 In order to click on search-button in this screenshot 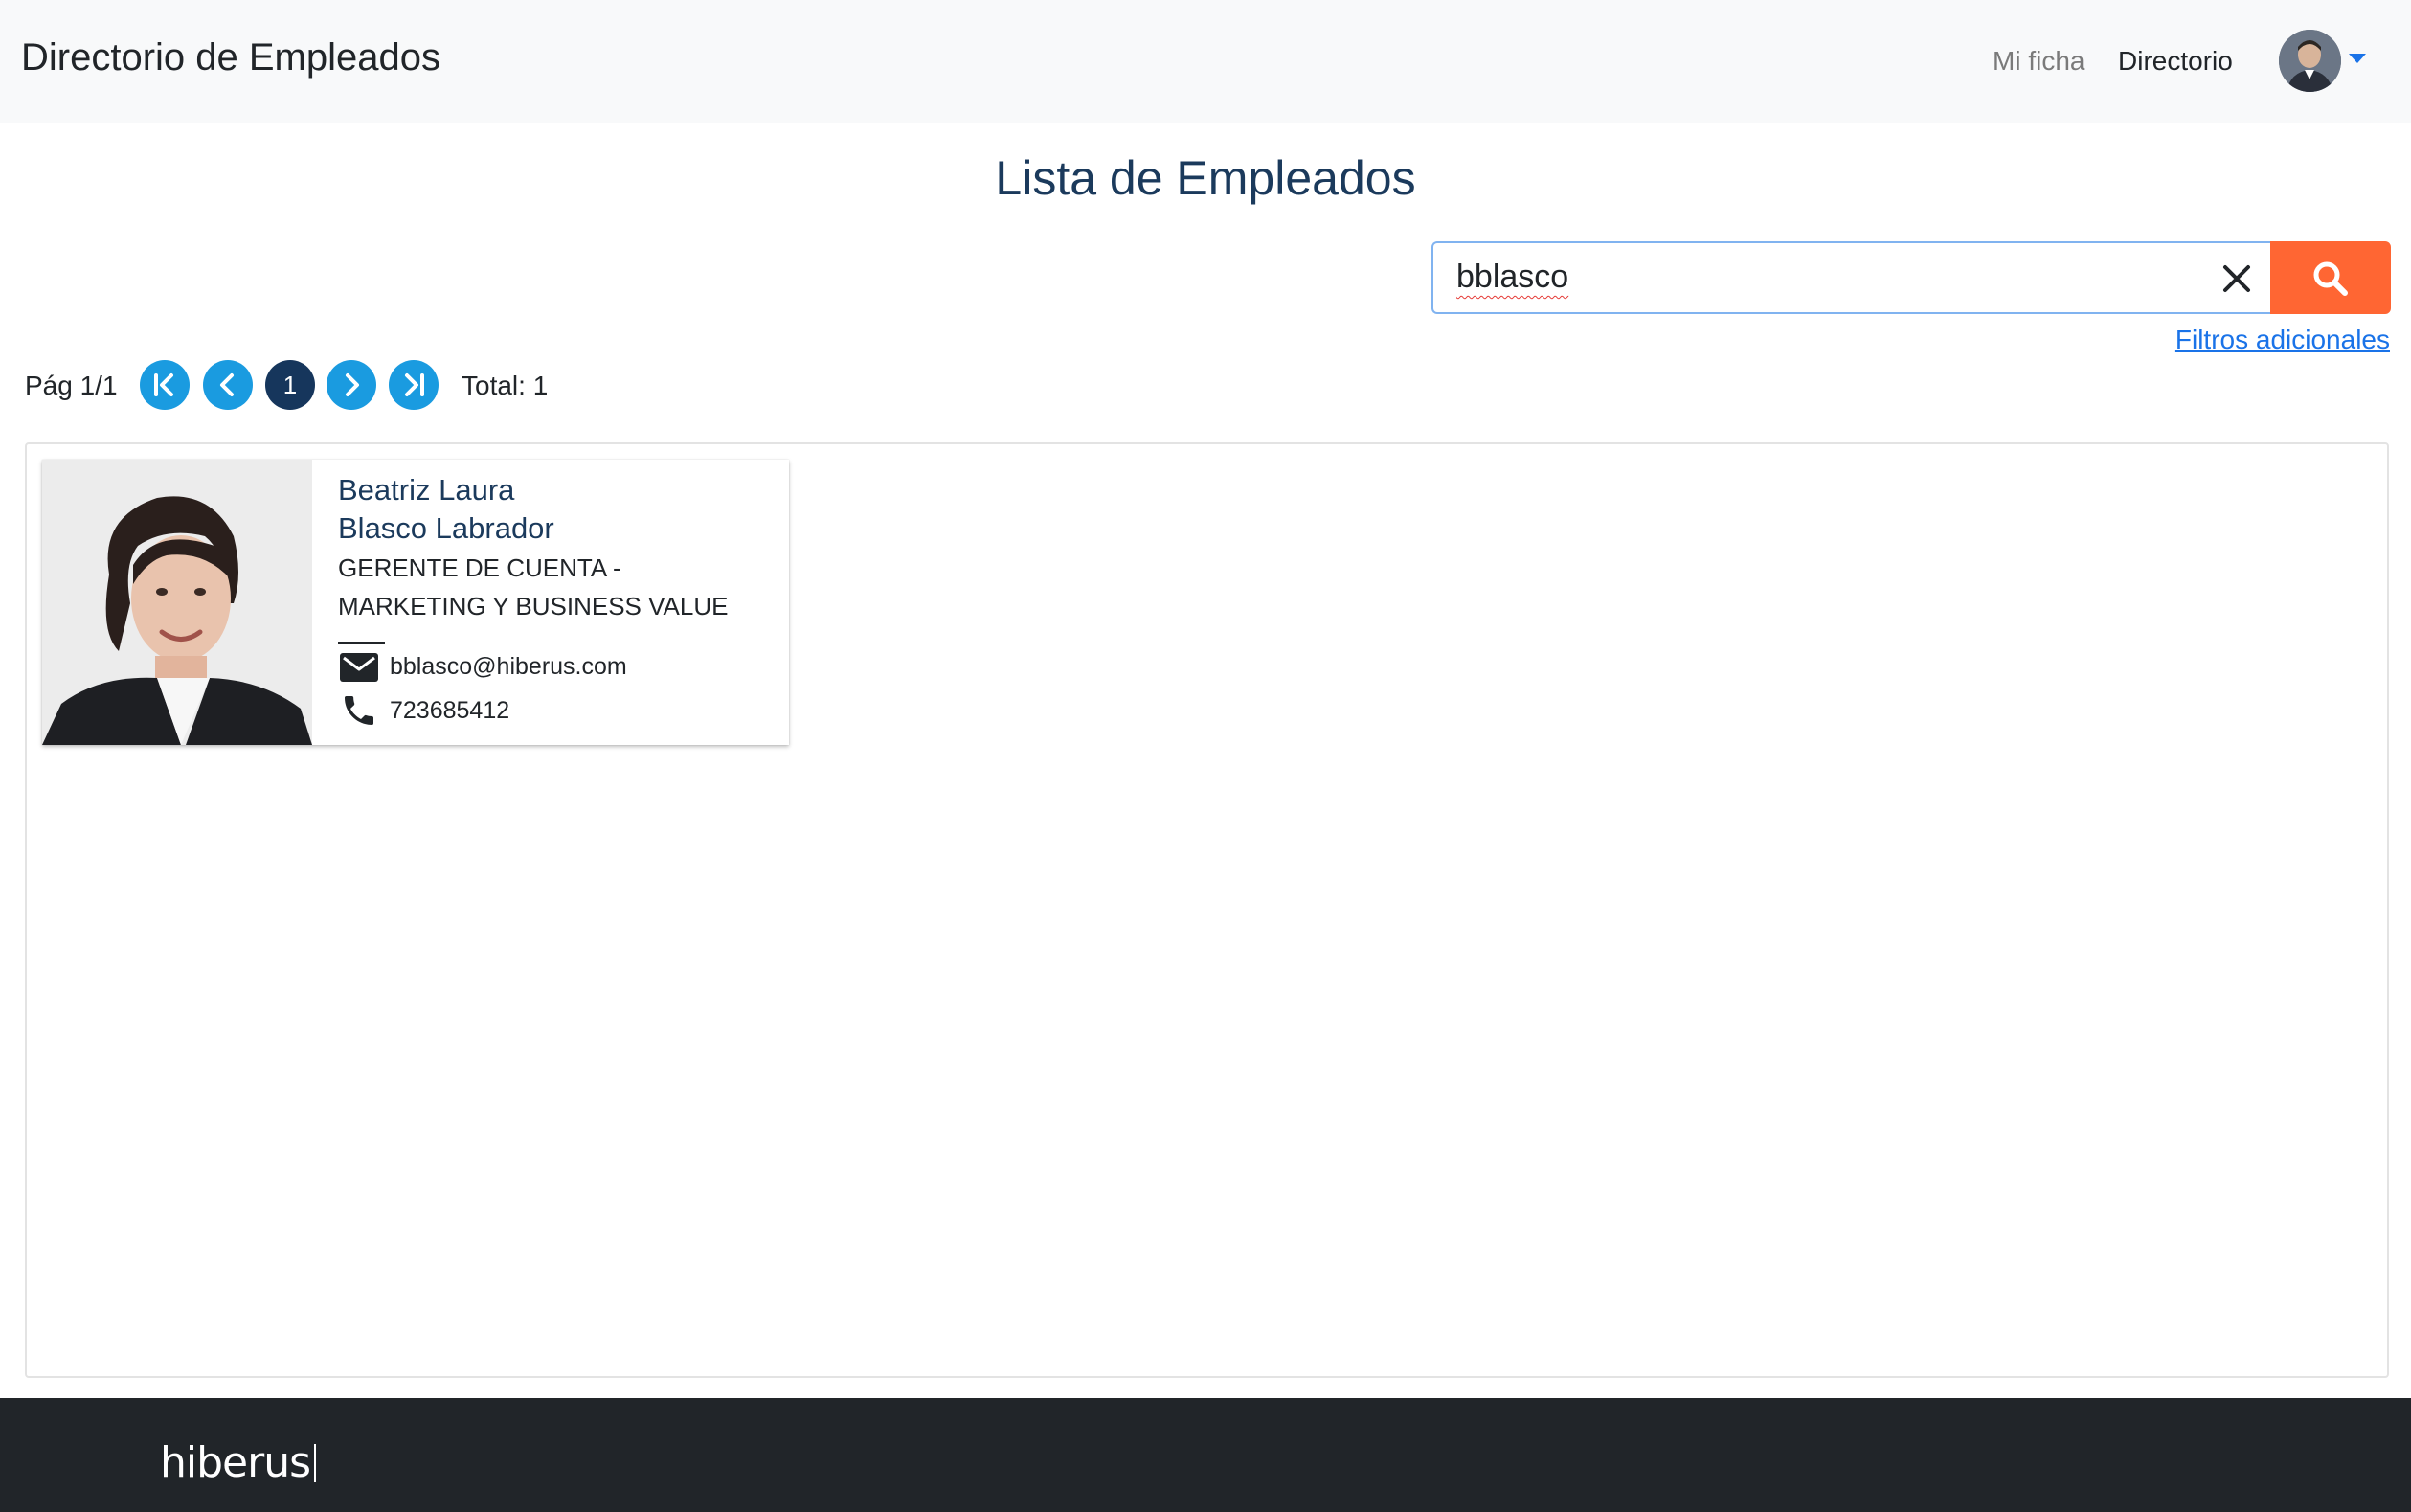, I will do `click(2330, 277)`.